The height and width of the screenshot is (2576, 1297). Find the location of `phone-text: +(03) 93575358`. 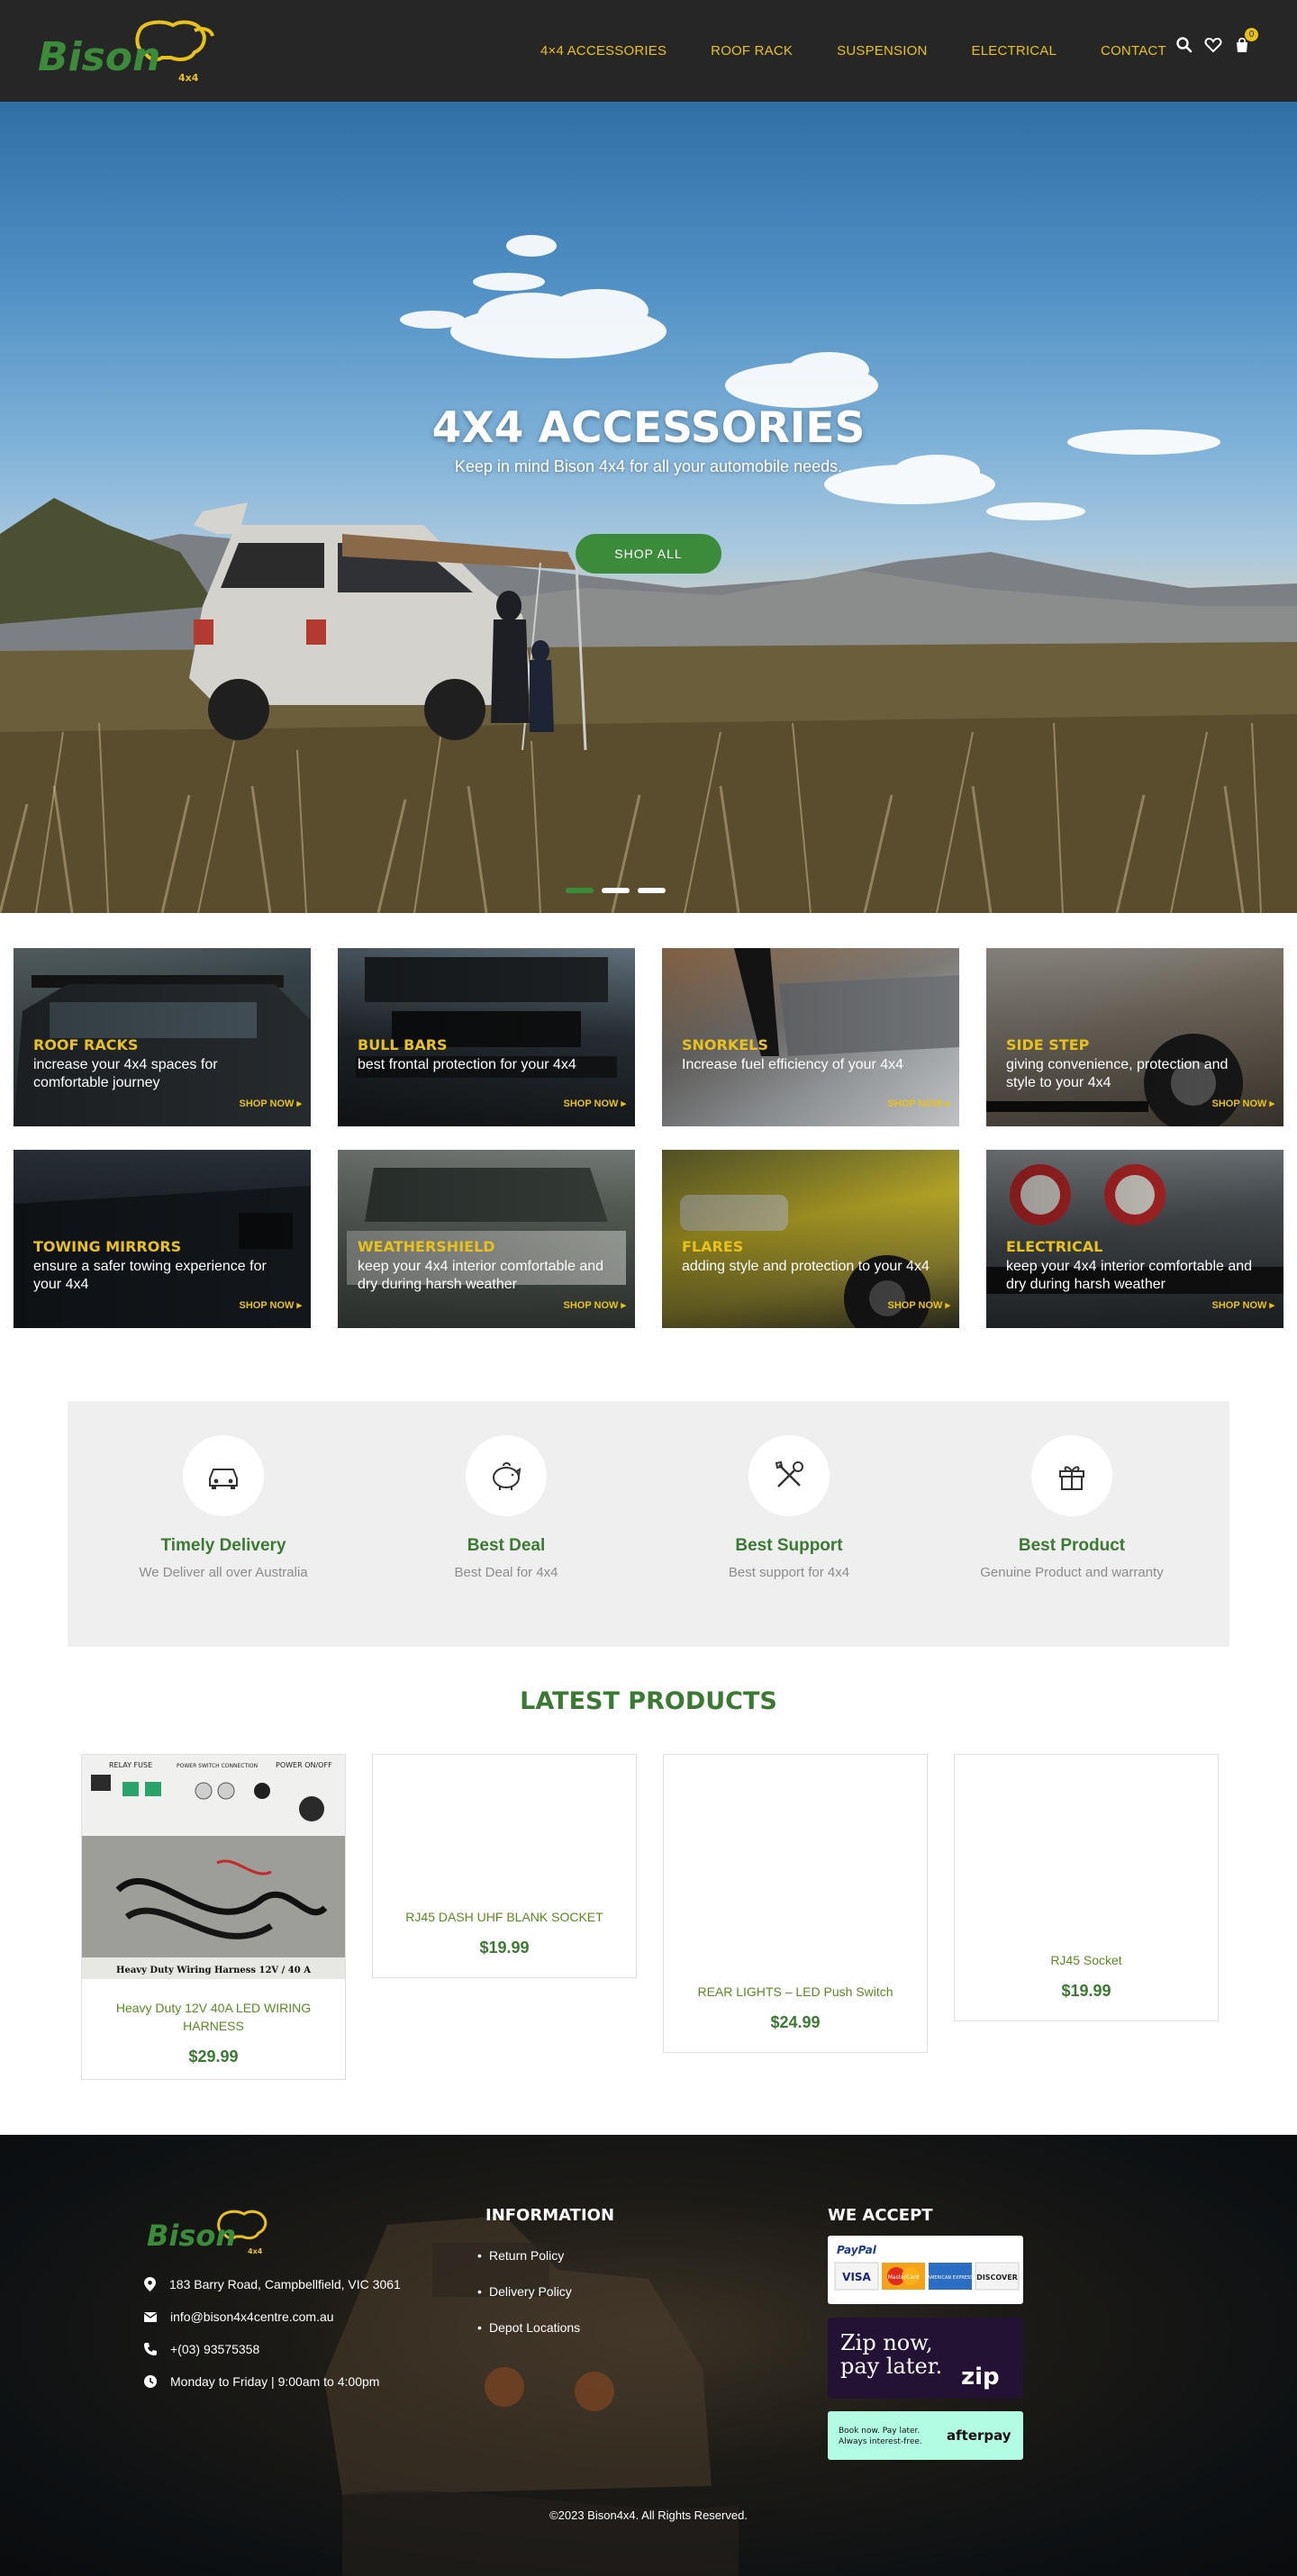

phone-text: +(03) 93575358 is located at coordinates (214, 2349).